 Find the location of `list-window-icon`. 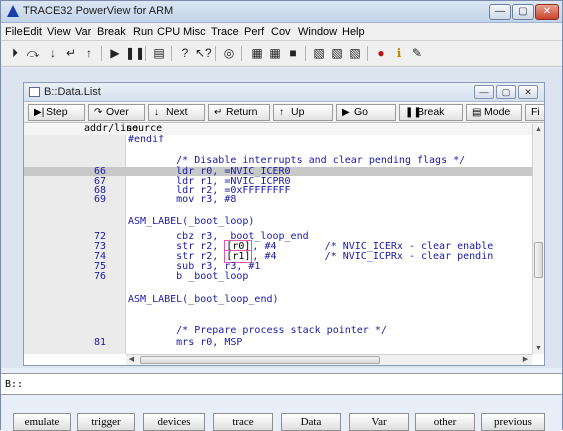

list-window-icon is located at coordinates (34, 92).